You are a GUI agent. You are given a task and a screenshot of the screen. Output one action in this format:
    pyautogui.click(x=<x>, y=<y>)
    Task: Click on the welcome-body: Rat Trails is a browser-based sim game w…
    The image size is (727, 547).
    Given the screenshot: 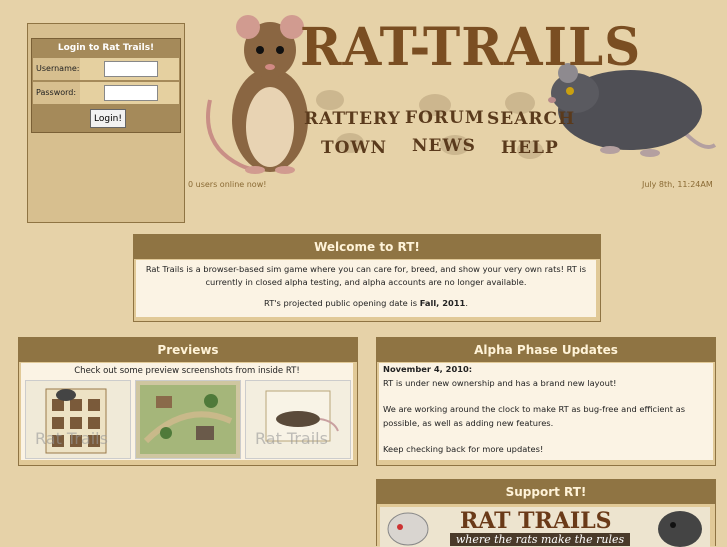 What is the action you would take?
    pyautogui.click(x=366, y=275)
    